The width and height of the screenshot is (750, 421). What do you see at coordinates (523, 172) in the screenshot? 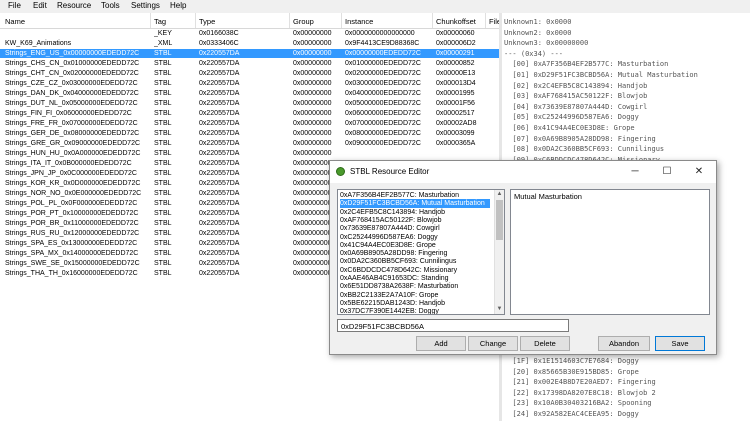
I see `dialog-titlebar: STBL Resource Editor ─ ☐ ✕` at bounding box center [523, 172].